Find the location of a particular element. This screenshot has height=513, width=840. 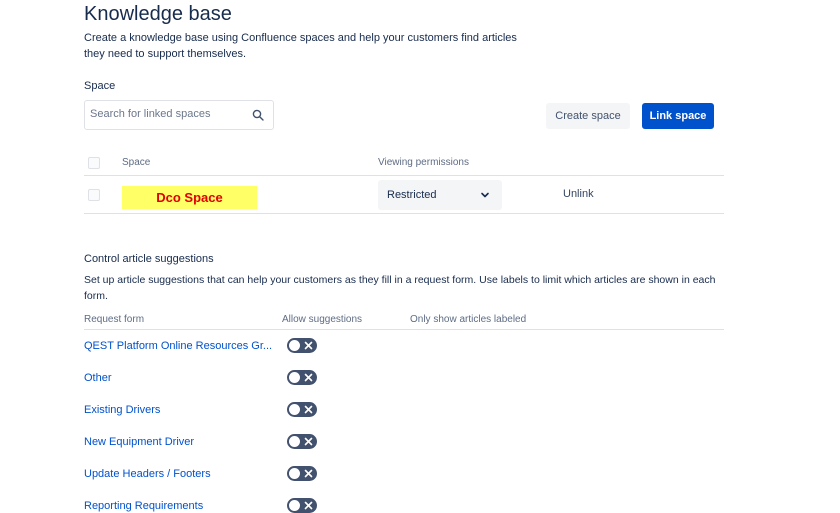

chevron-down-icon is located at coordinates (485, 195).